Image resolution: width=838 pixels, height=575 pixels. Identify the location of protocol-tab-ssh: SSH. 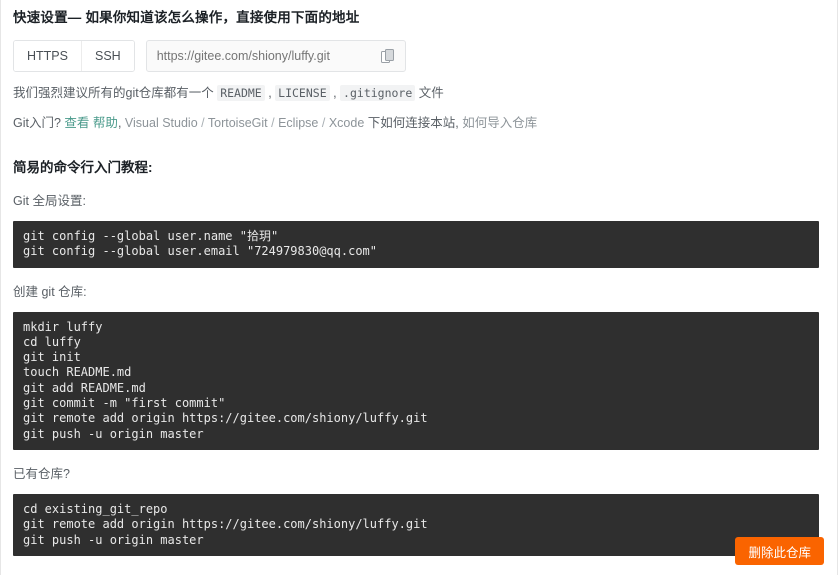
(107, 56).